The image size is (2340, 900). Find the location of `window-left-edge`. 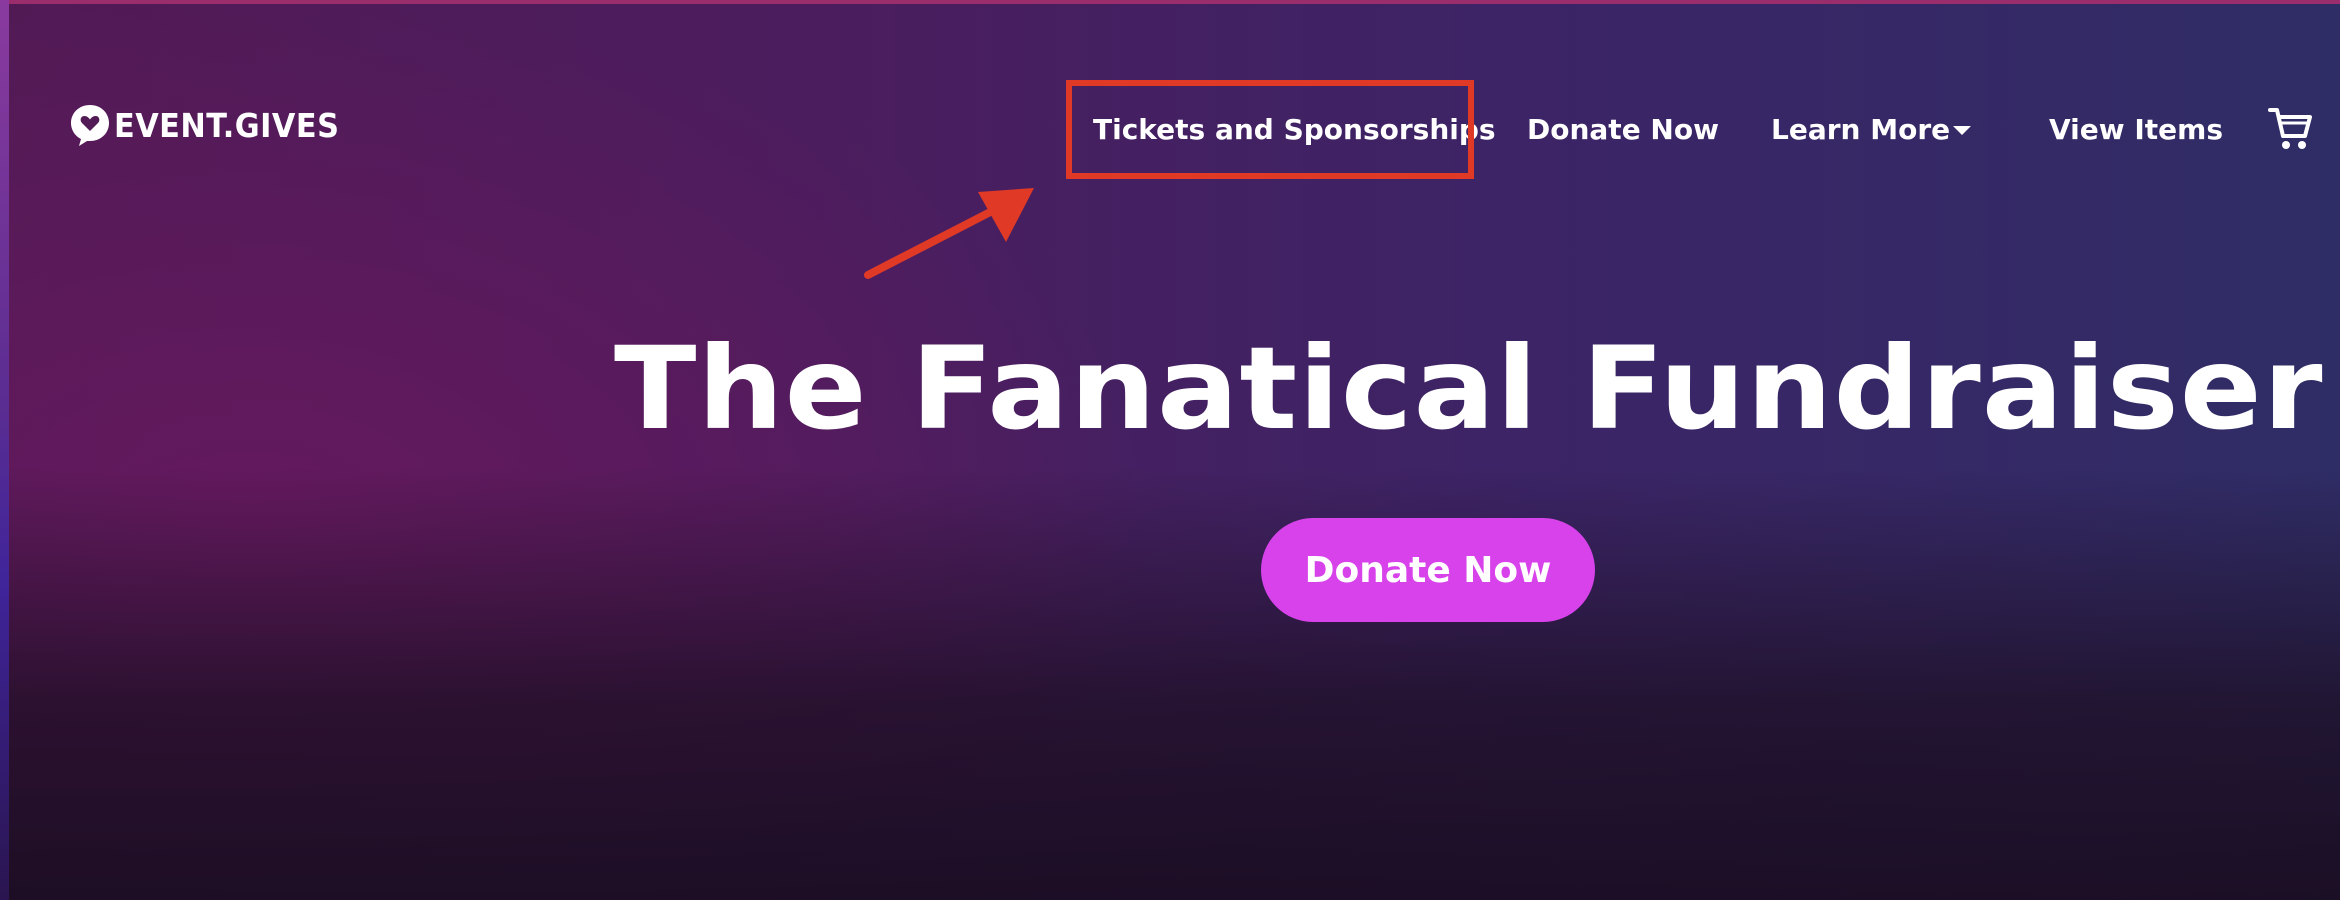

window-left-edge is located at coordinates (4, 450).